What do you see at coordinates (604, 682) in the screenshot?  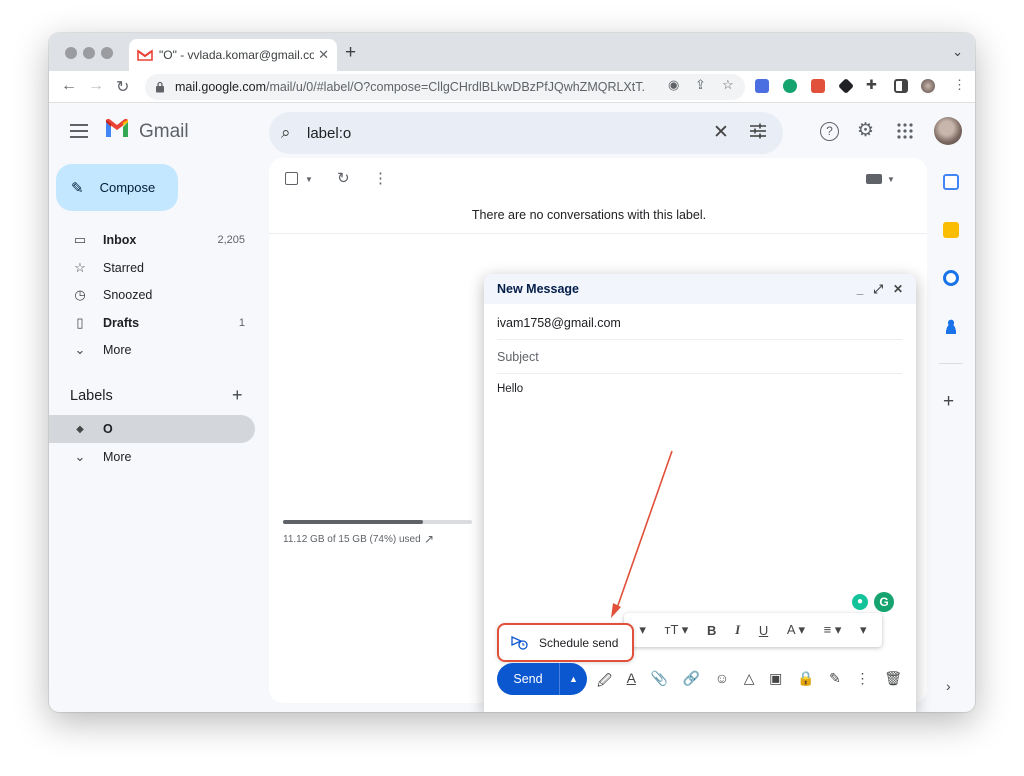 I see `signature-icon: 🖉` at bounding box center [604, 682].